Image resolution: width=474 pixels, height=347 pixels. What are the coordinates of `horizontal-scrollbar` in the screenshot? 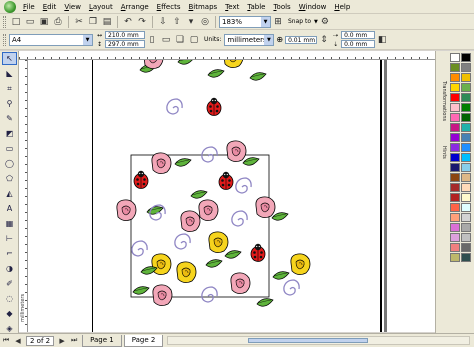 It's located at (318, 340).